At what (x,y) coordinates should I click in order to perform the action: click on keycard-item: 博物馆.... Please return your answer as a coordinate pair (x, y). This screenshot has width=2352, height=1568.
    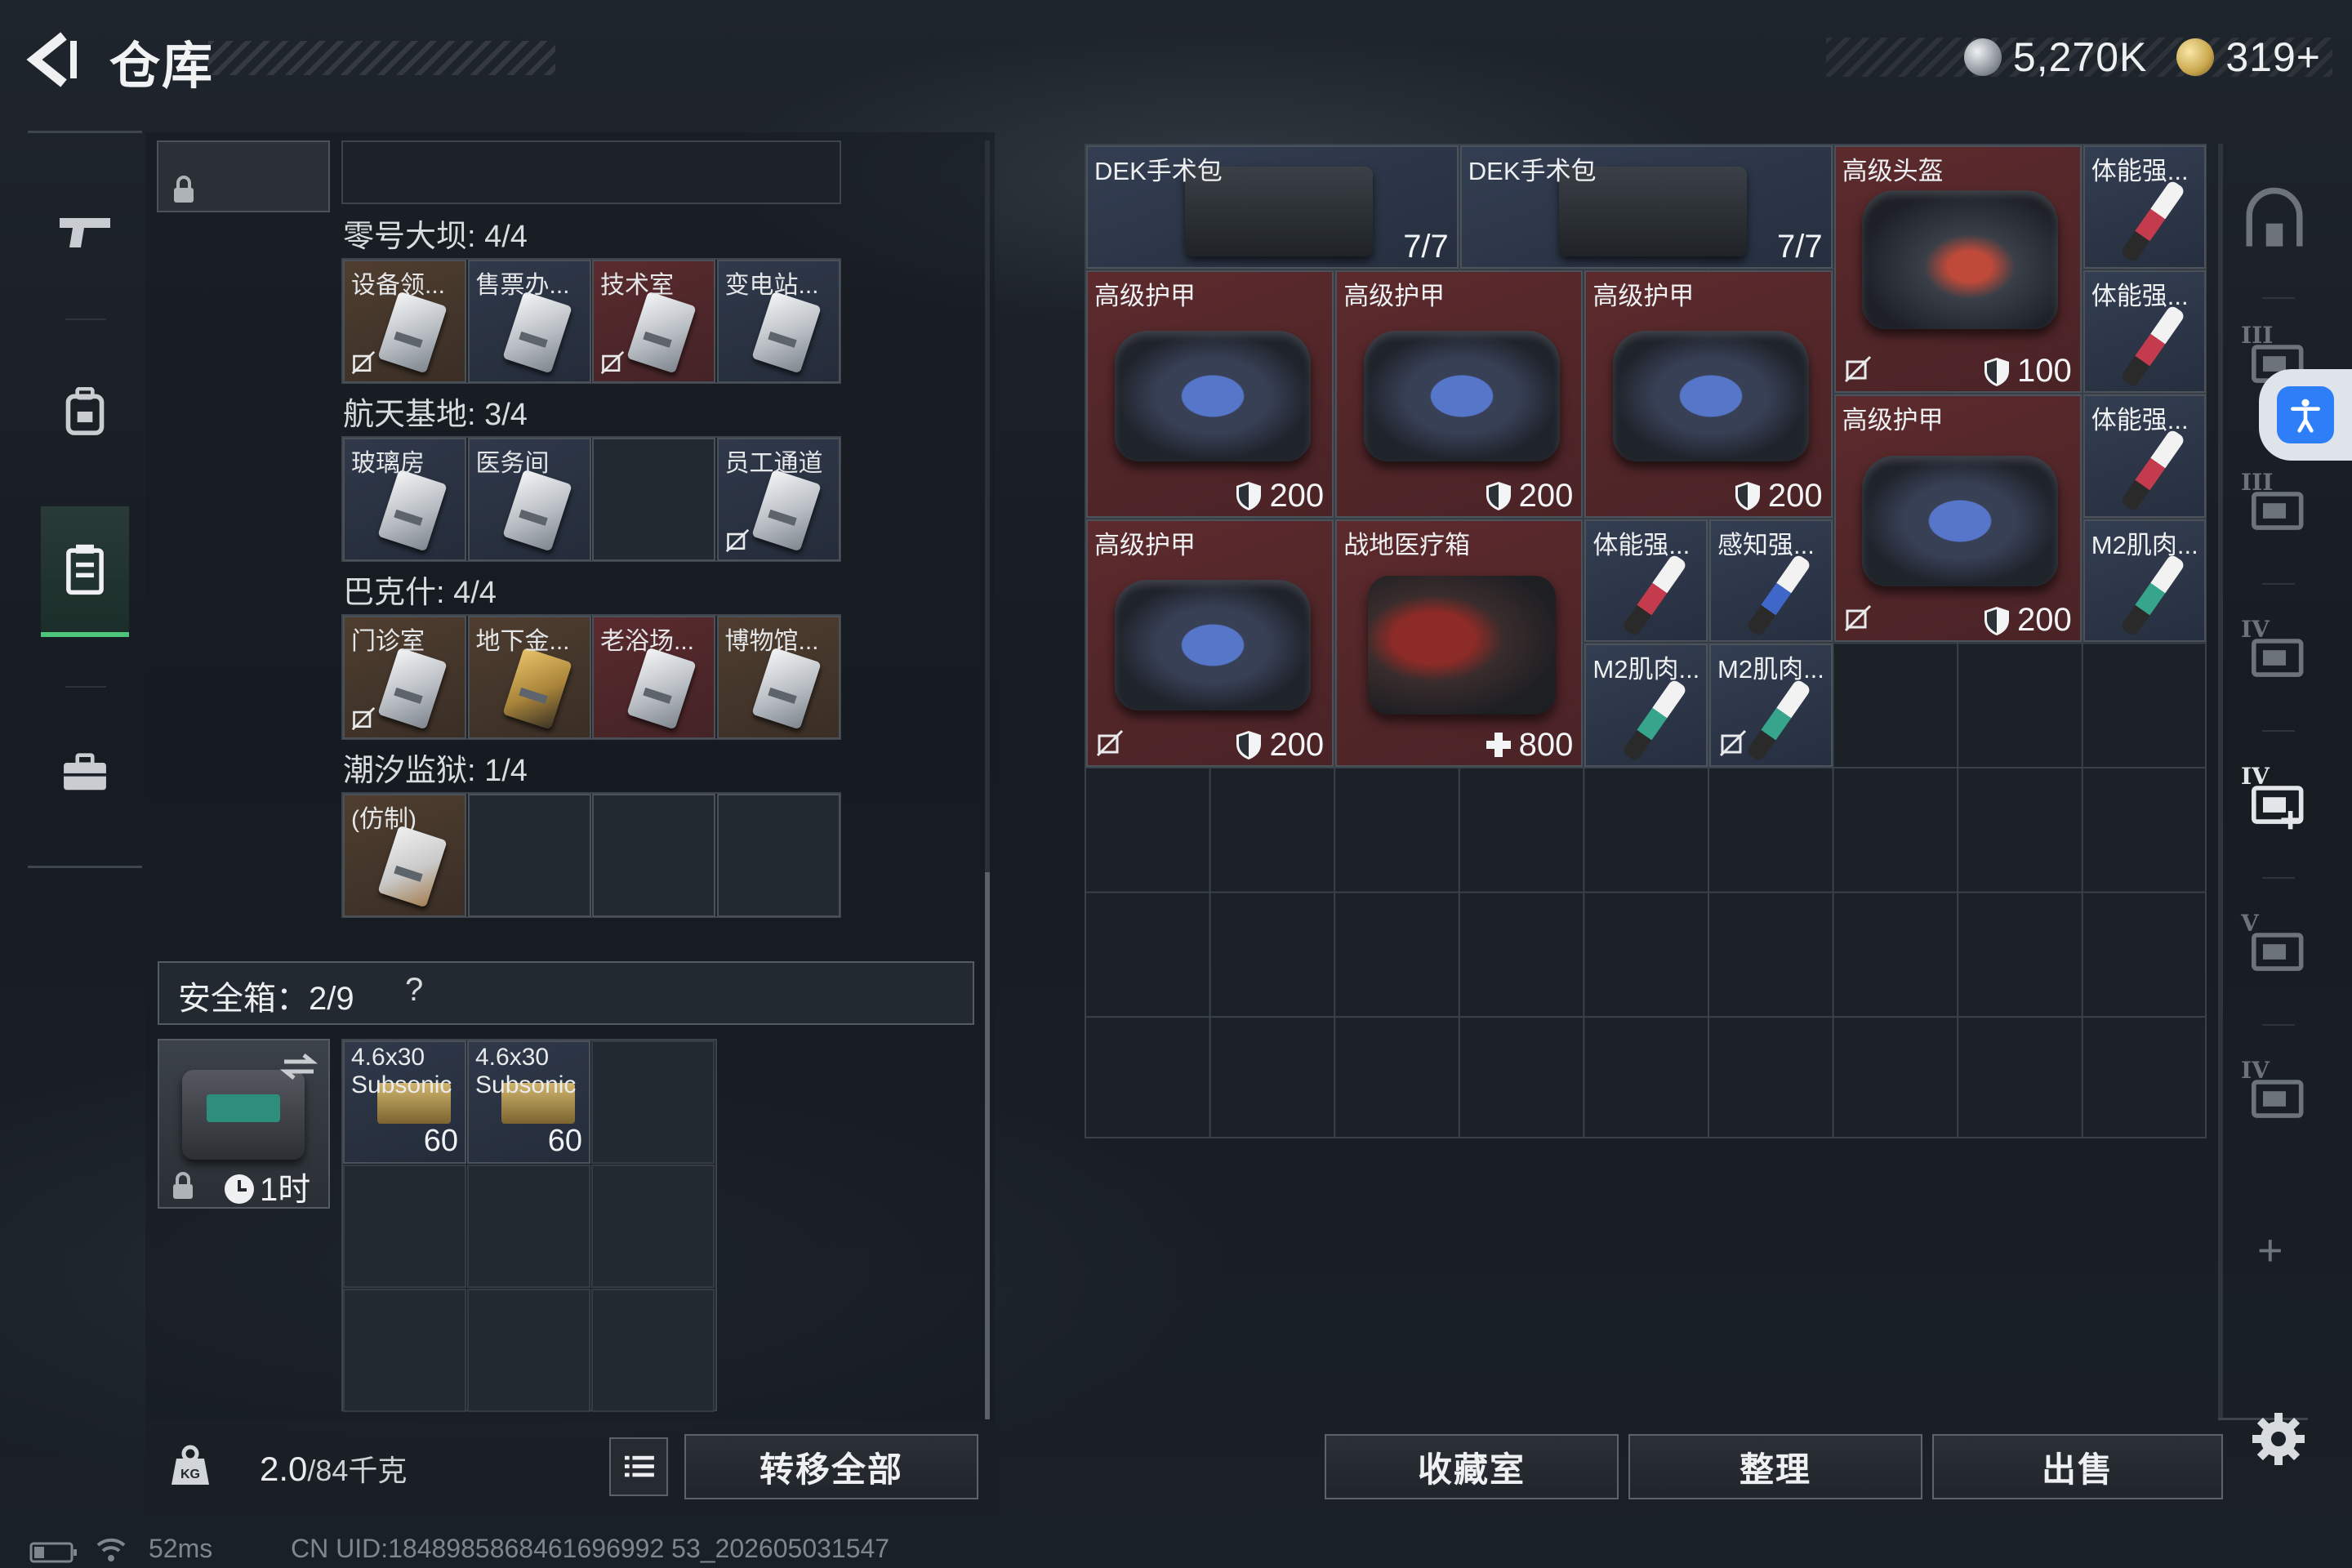
    Looking at the image, I should click on (778, 677).